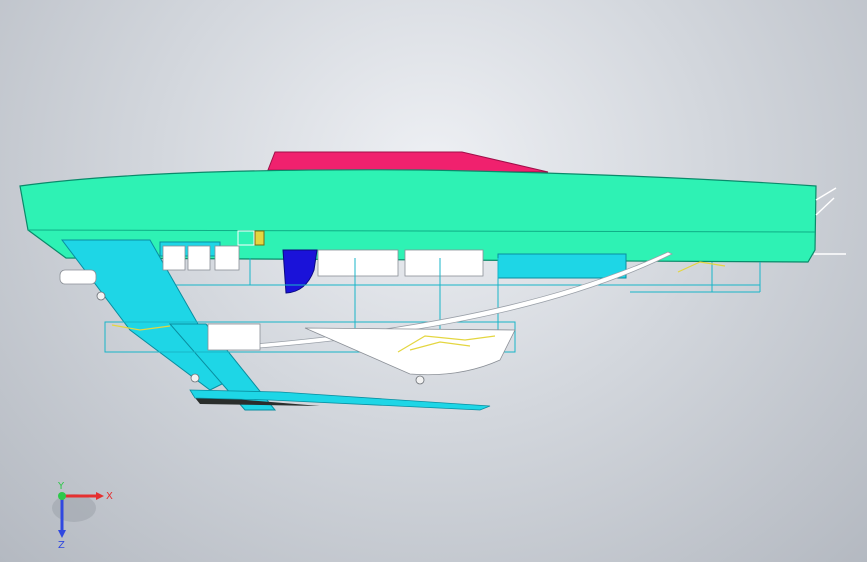 The height and width of the screenshot is (562, 867). I want to click on tender-boat, so click(410, 351).